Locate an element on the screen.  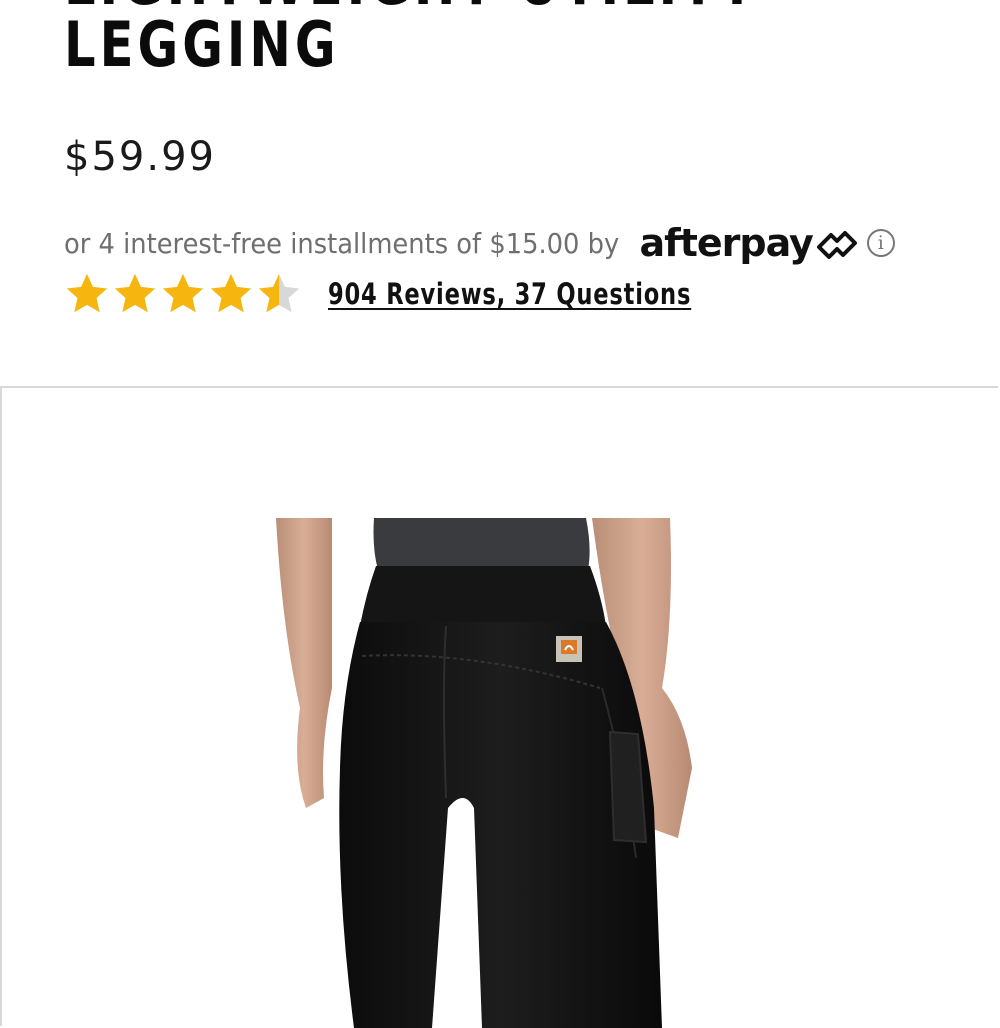
afterpay-logo: afterpay is located at coordinates (749, 243).